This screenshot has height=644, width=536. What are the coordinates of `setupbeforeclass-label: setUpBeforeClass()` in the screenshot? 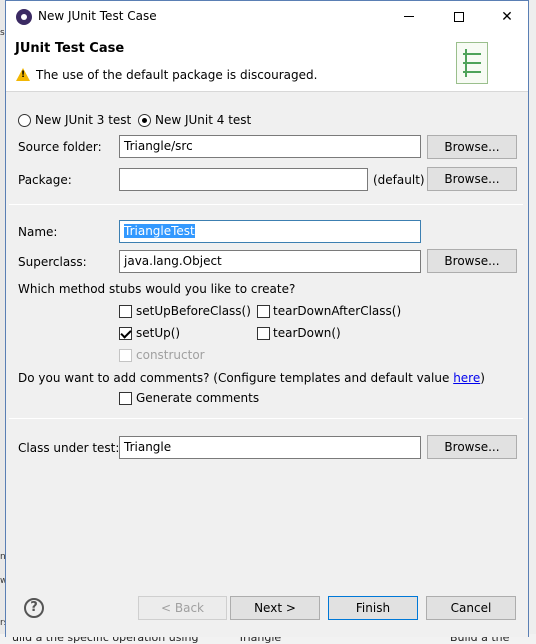 It's located at (193, 311).